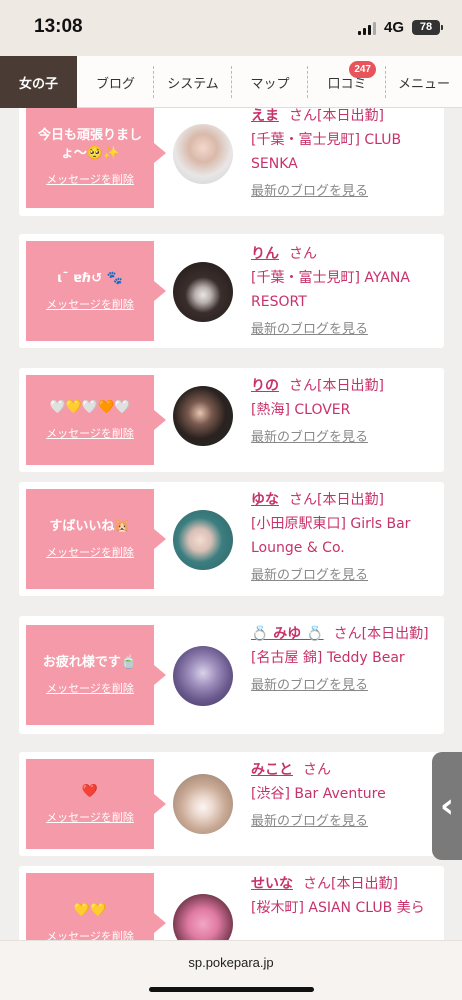 The width and height of the screenshot is (462, 1000). What do you see at coordinates (366, 28) in the screenshot?
I see `signal-icon` at bounding box center [366, 28].